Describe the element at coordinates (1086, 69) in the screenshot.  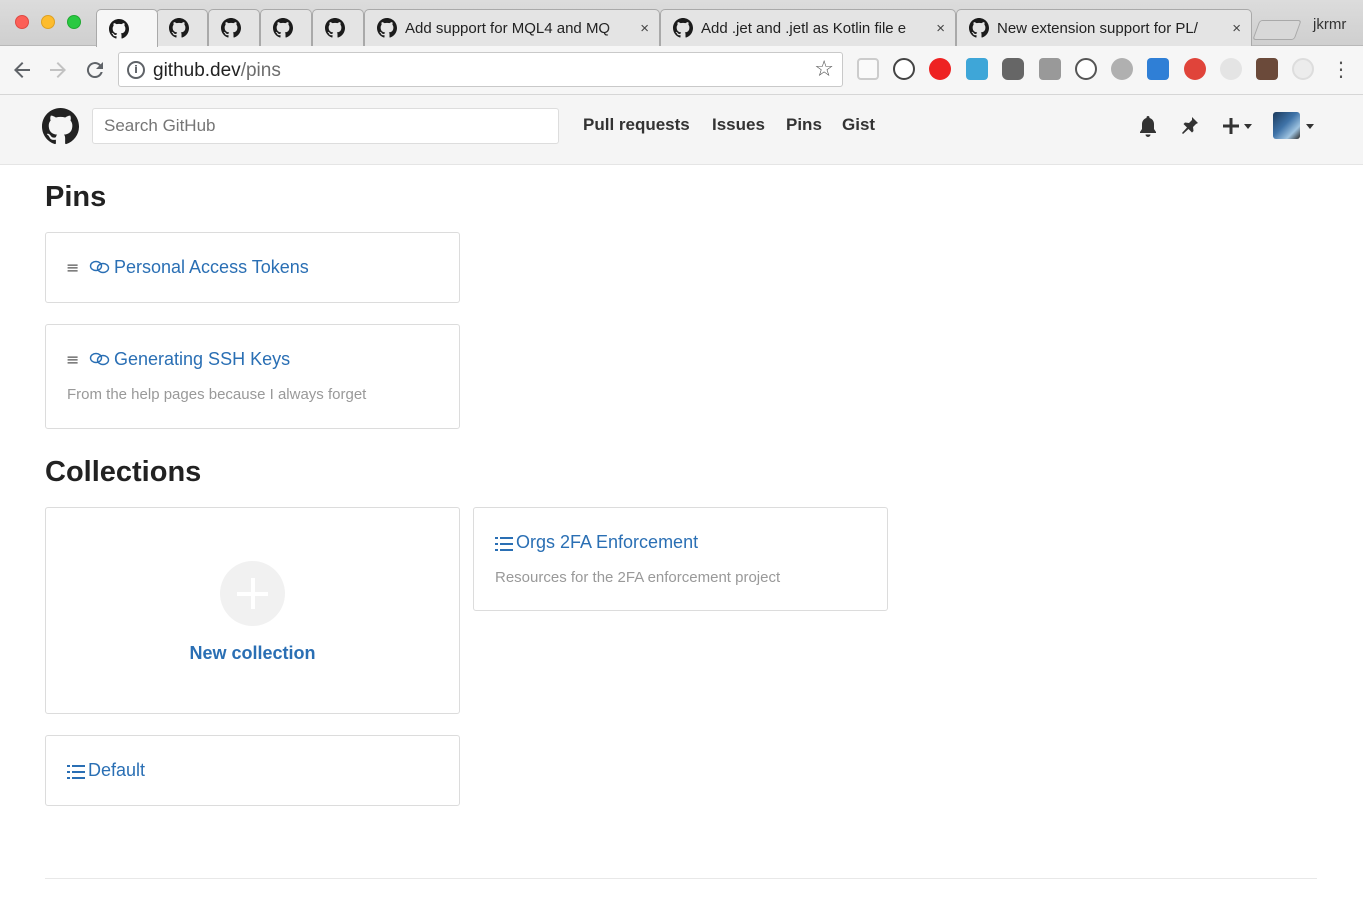
I see `sync-extension-icon` at that location.